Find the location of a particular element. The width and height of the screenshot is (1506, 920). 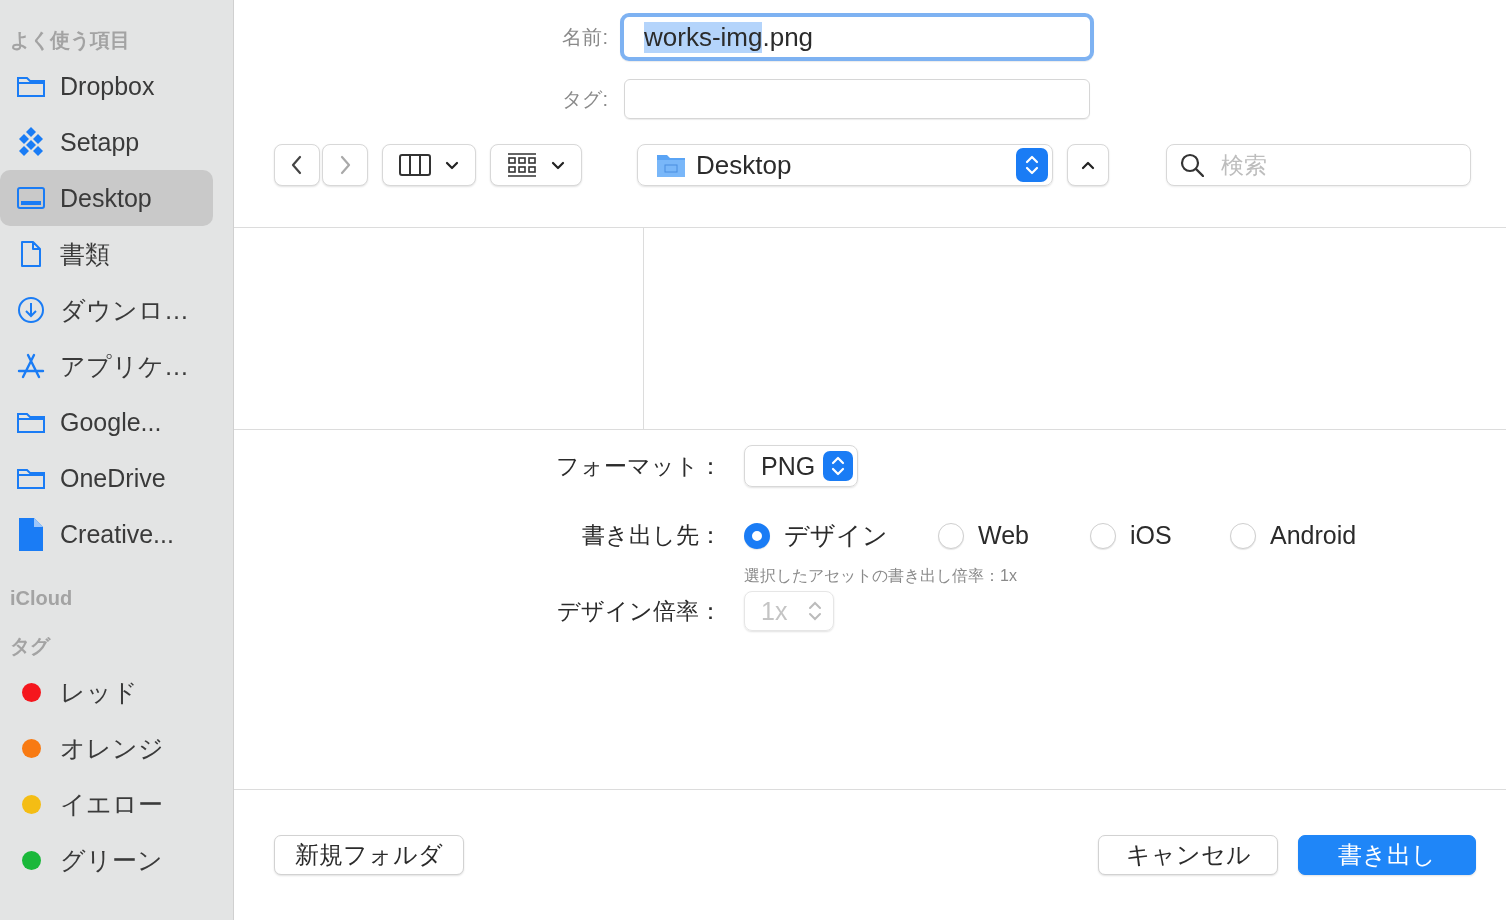

file-icon is located at coordinates (31, 534).